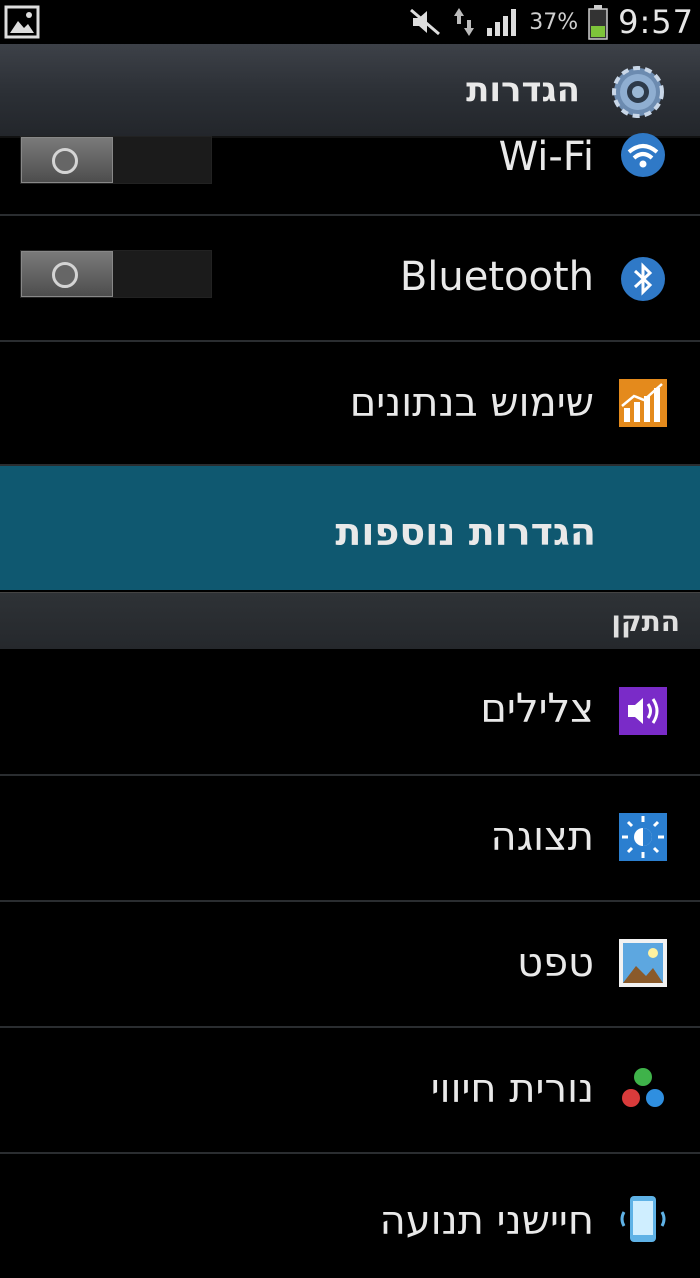 The height and width of the screenshot is (1278, 700). Describe the element at coordinates (22, 22) in the screenshot. I see `gallery-icon` at that location.